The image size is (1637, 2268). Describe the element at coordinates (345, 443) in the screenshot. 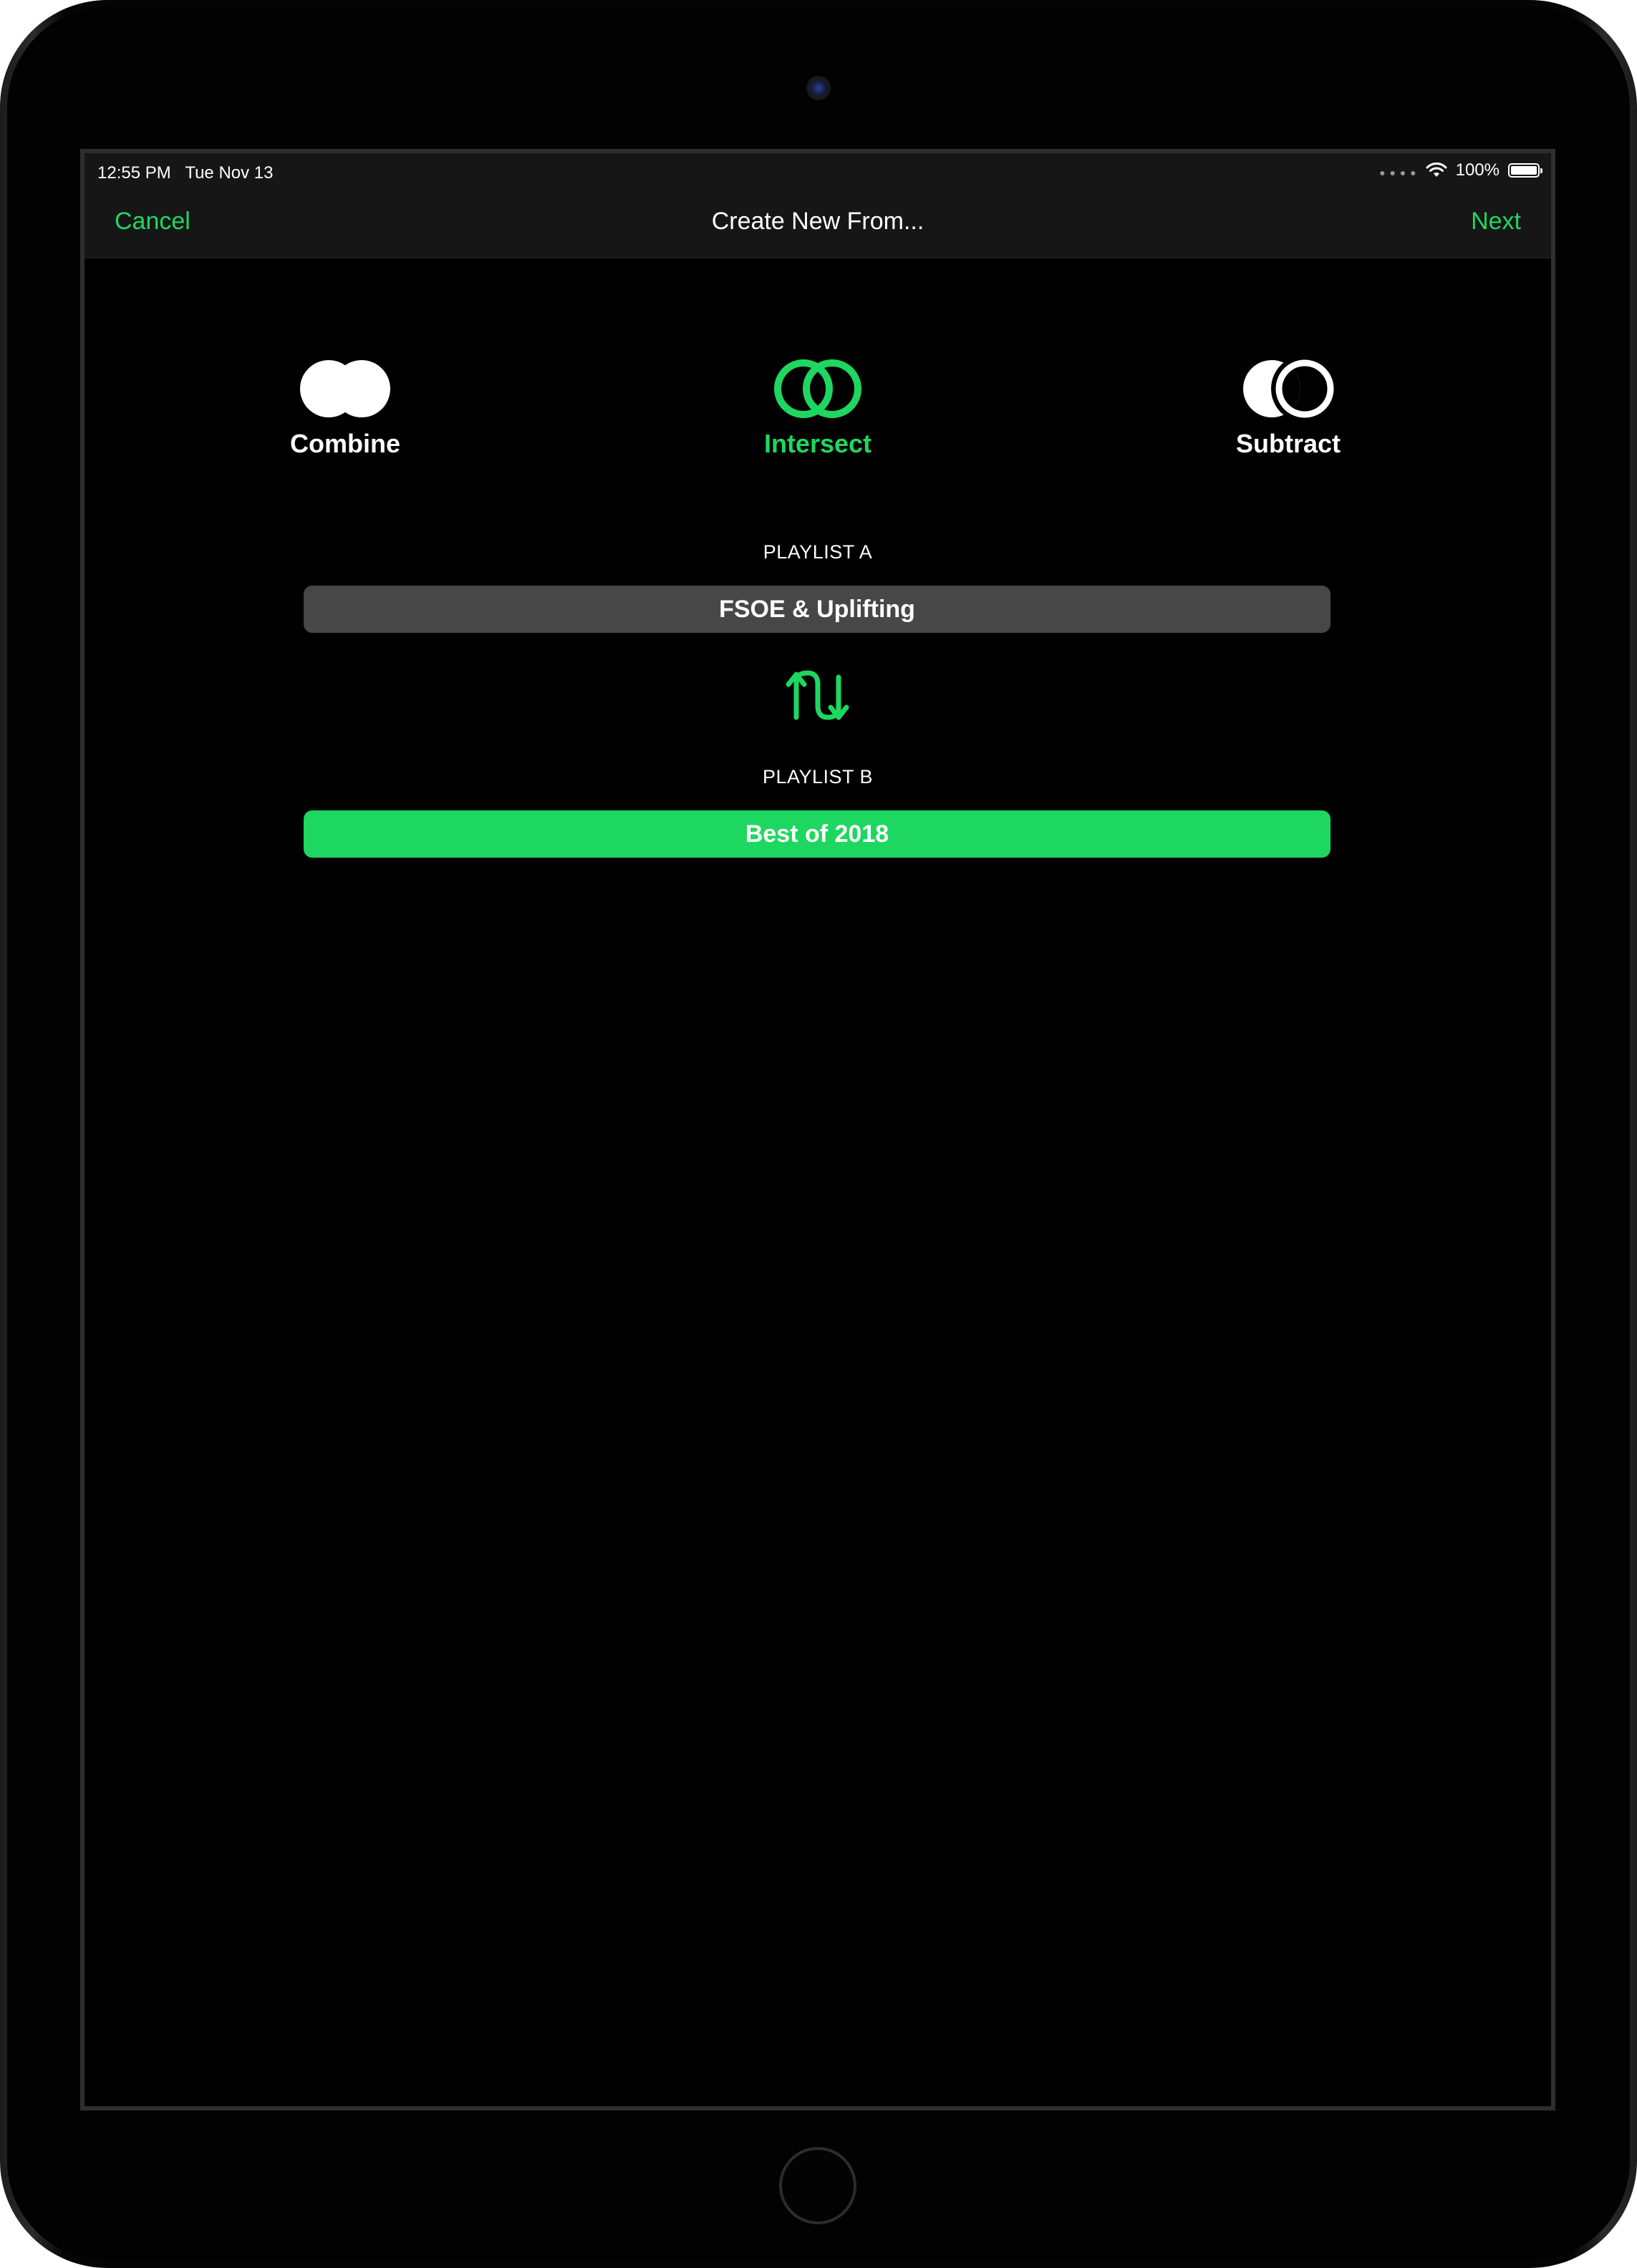

I see `combine-label: Combine` at that location.